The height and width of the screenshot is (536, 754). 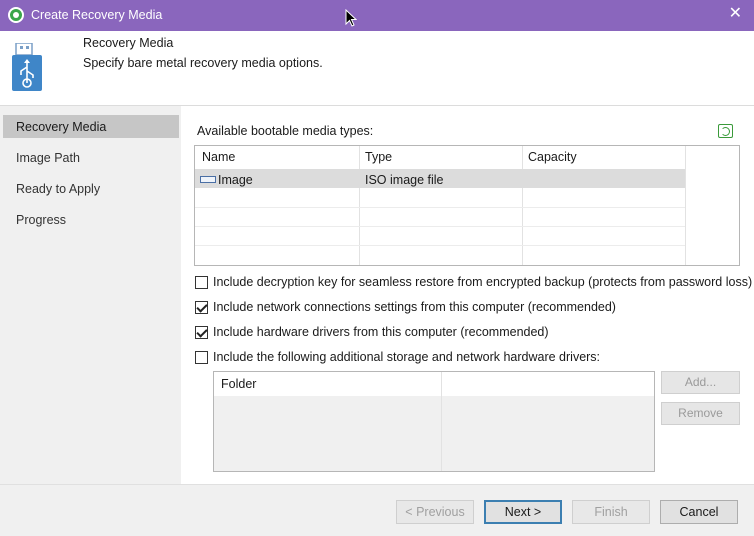 What do you see at coordinates (16, 15) in the screenshot?
I see `app-logo-icon` at bounding box center [16, 15].